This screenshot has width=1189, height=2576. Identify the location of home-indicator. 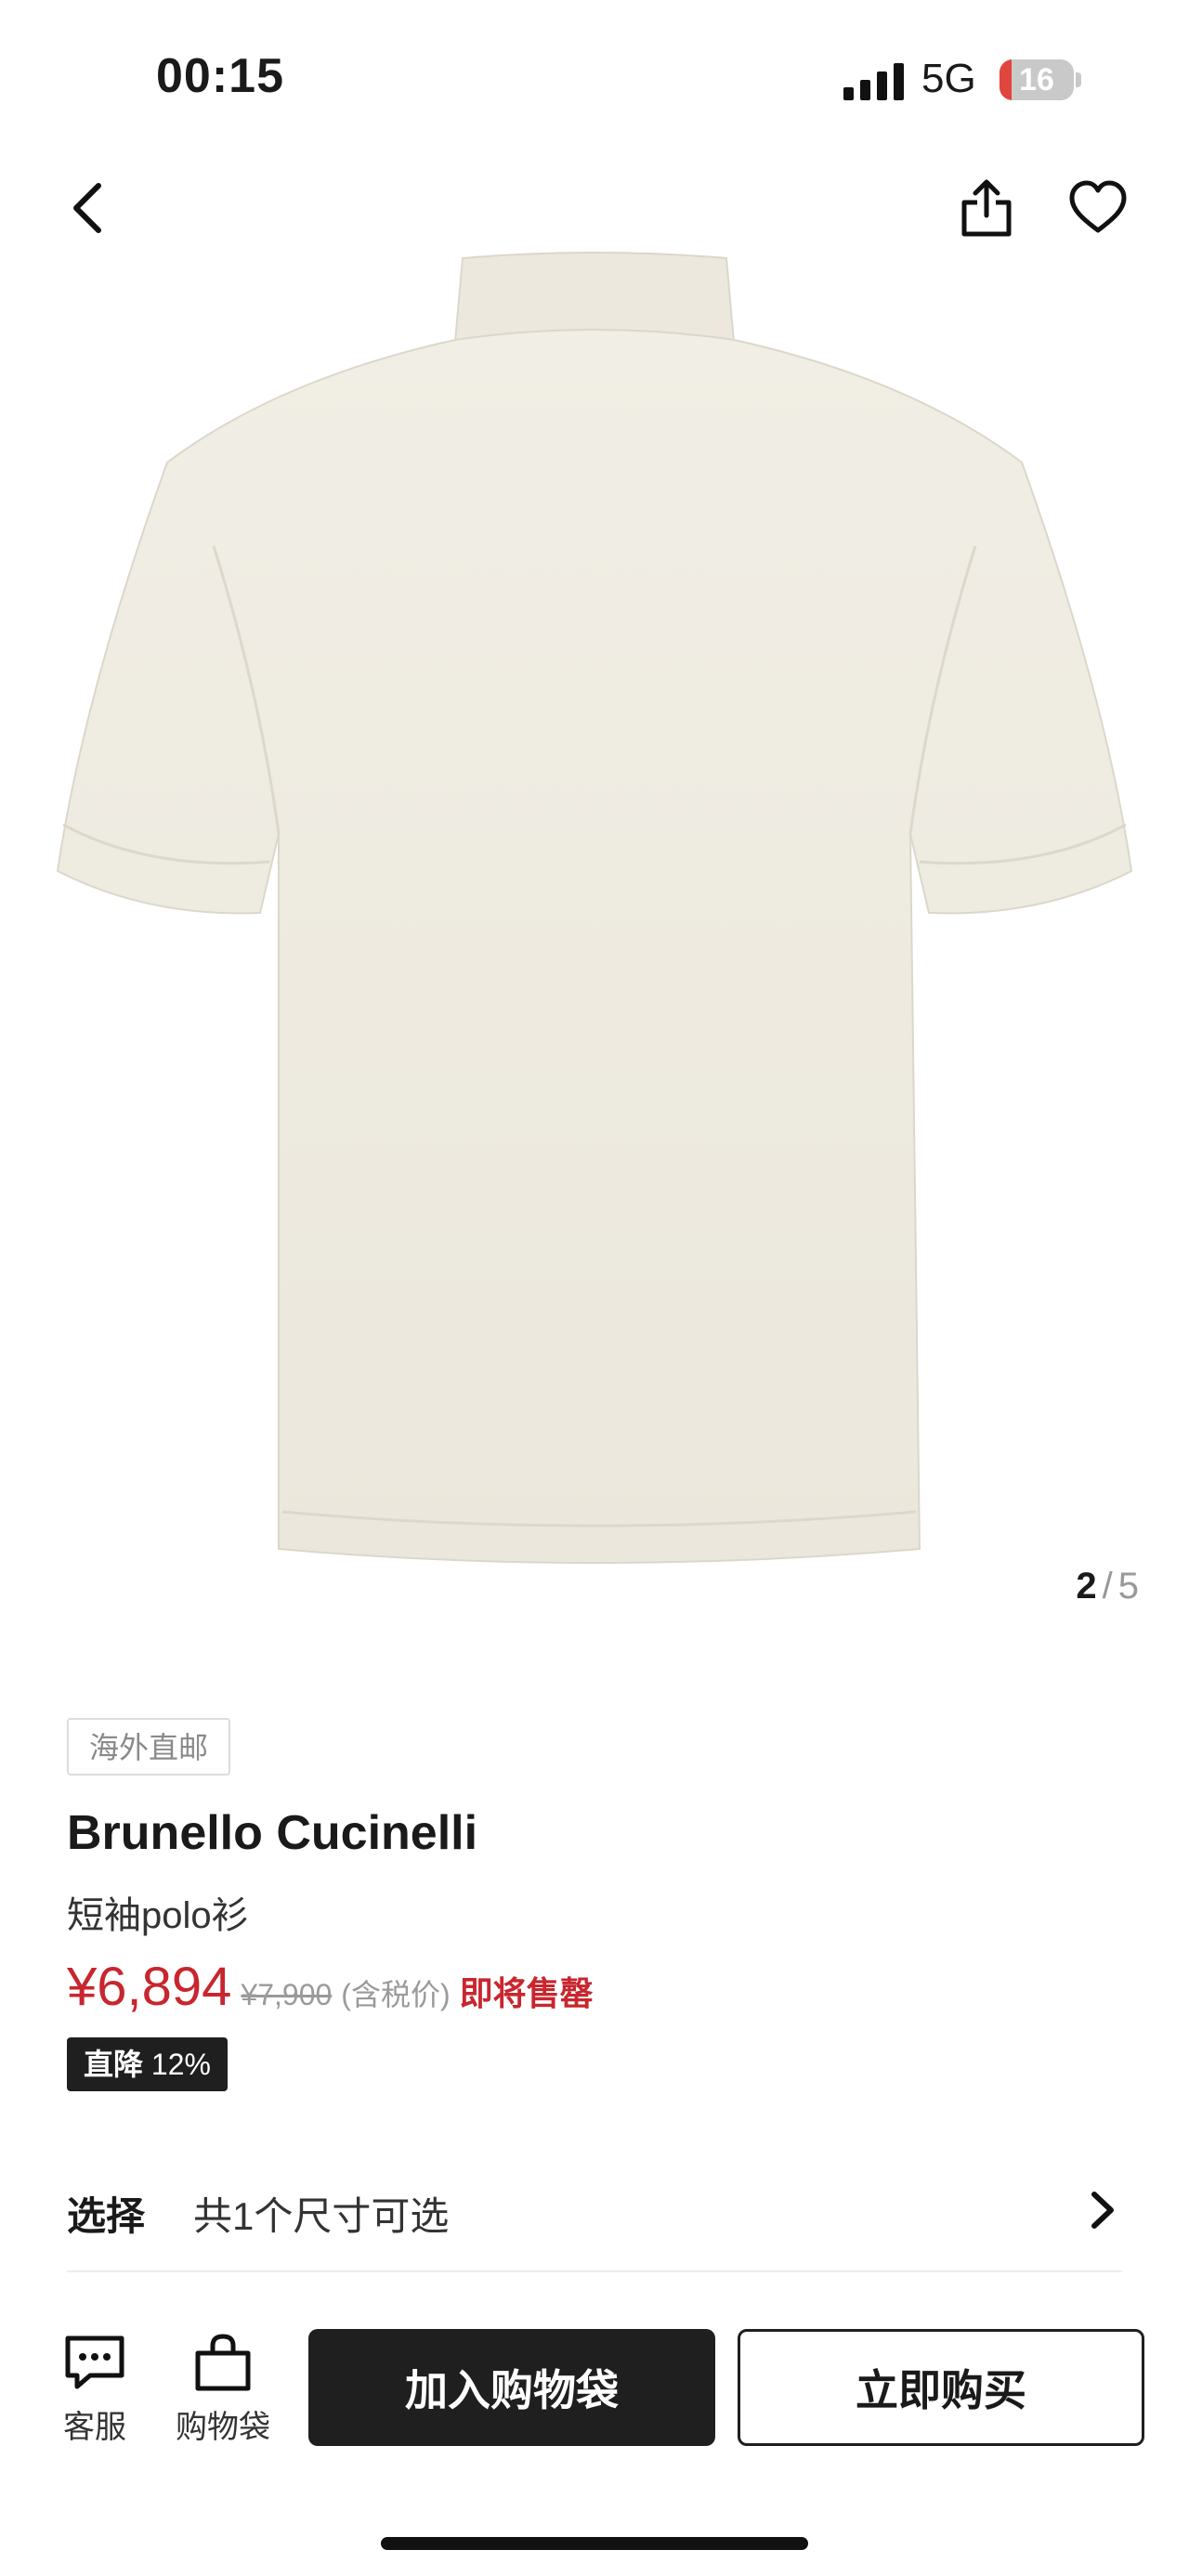
(594, 2543).